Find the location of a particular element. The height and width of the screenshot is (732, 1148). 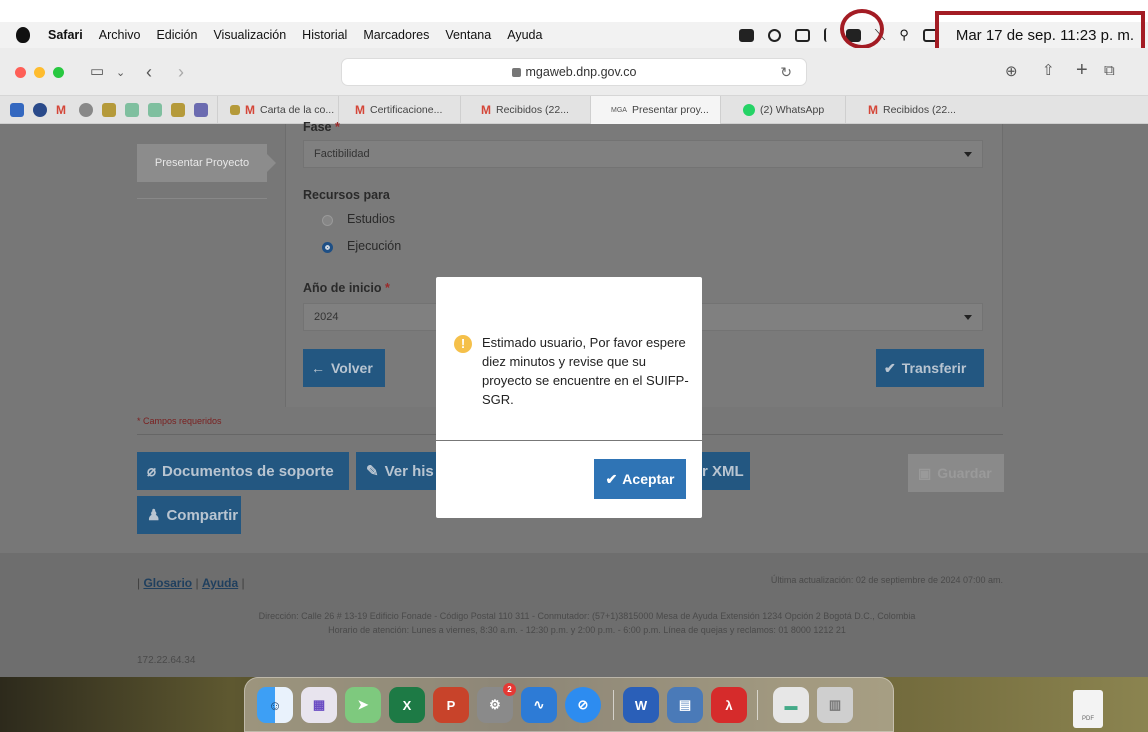

ver-historial-button: ✎ Ver his is located at coordinates (396, 471).